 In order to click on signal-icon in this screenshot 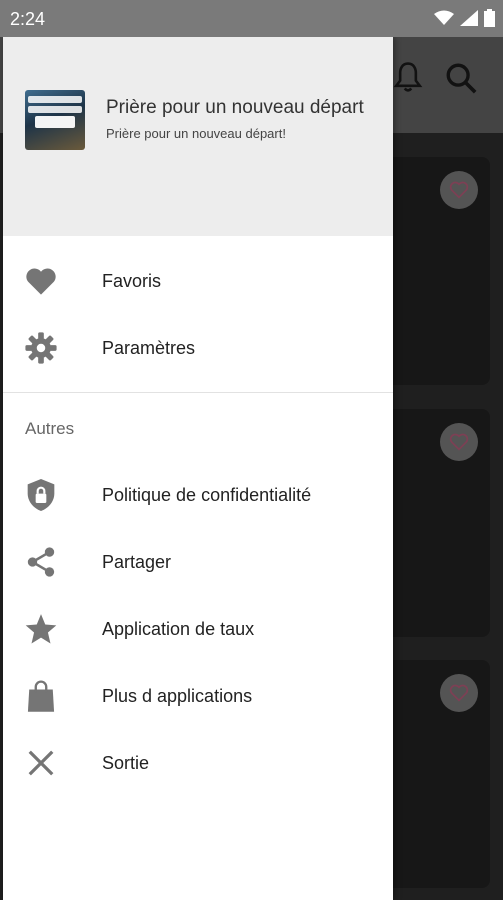, I will do `click(469, 18)`.